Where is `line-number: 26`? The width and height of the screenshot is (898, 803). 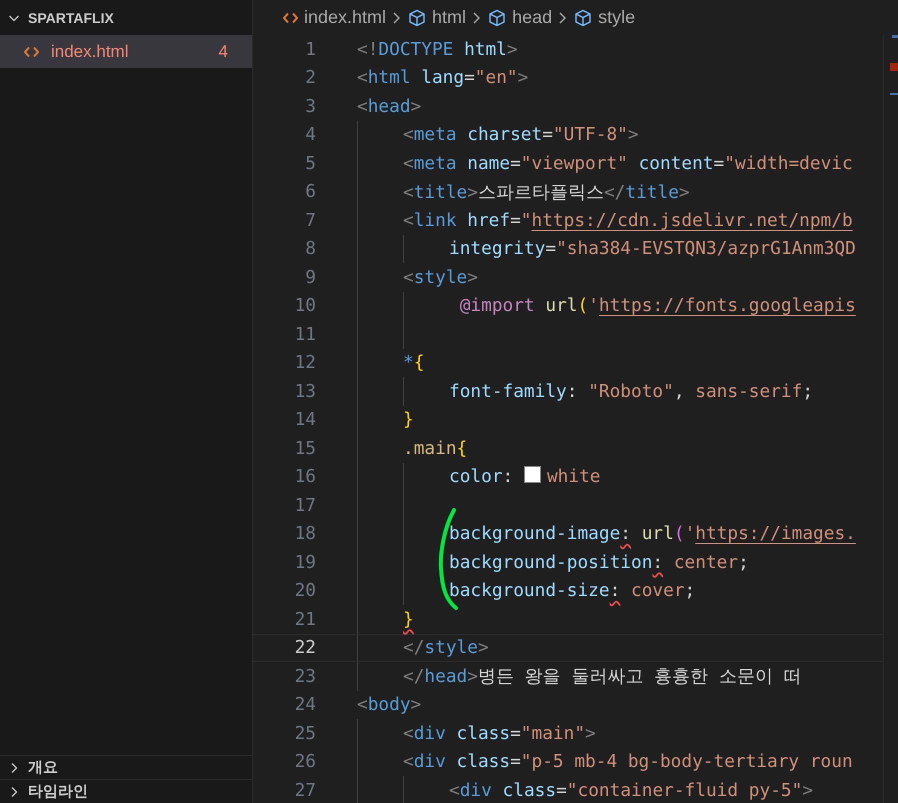
line-number: 26 is located at coordinates (305, 761).